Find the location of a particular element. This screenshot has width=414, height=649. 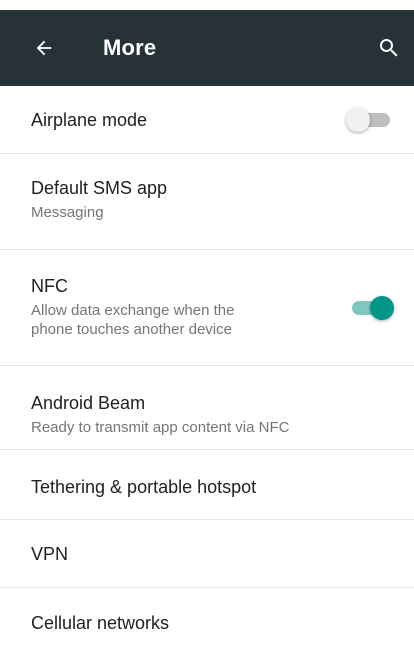

tethering-hotspot-title: Tethering & portable hotspot is located at coordinates (144, 487).